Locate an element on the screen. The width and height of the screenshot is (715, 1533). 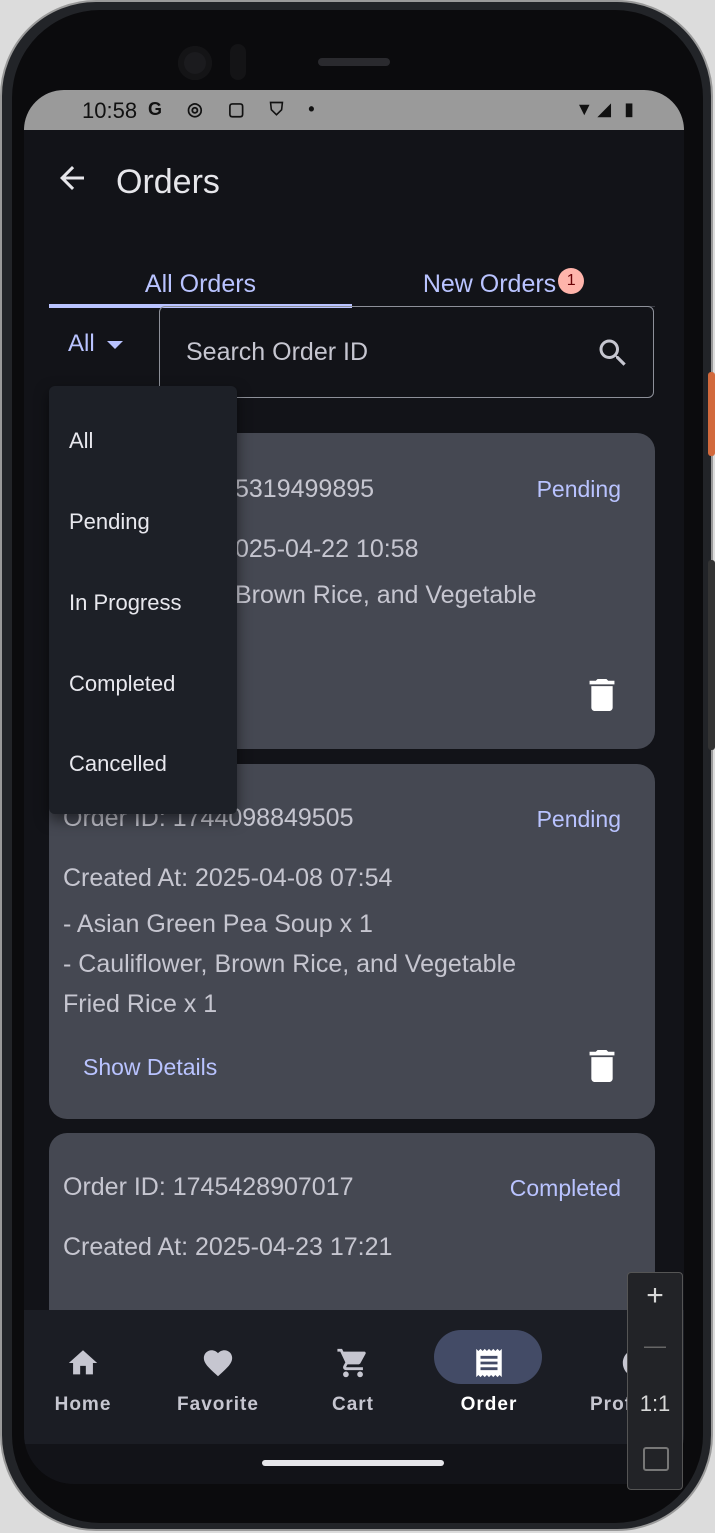
front-camera is located at coordinates (195, 63).